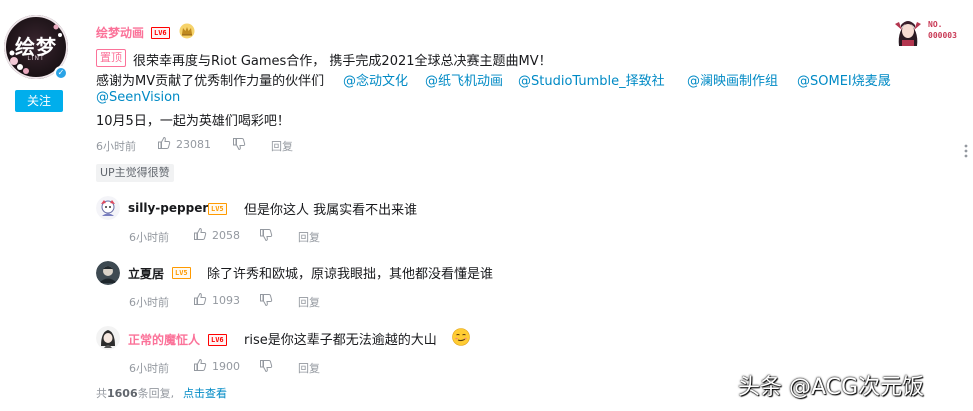 This screenshot has width=973, height=411. Describe the element at coordinates (732, 79) in the screenshot. I see `mention-link: @澜映画制作组` at that location.